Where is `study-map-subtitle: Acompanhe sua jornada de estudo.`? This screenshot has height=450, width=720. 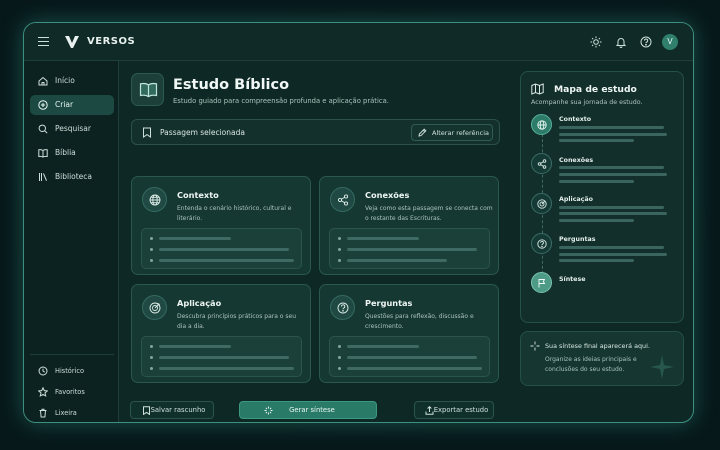 study-map-subtitle: Acompanhe sua jornada de estudo. is located at coordinates (587, 102).